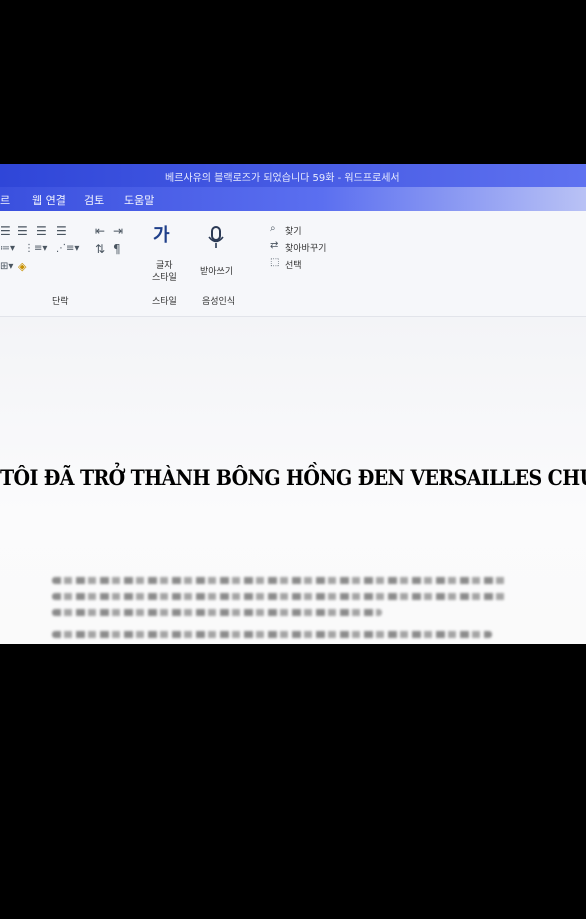 This screenshot has width=586, height=919. Describe the element at coordinates (273, 228) in the screenshot. I see `search-icon: ⌕` at that location.